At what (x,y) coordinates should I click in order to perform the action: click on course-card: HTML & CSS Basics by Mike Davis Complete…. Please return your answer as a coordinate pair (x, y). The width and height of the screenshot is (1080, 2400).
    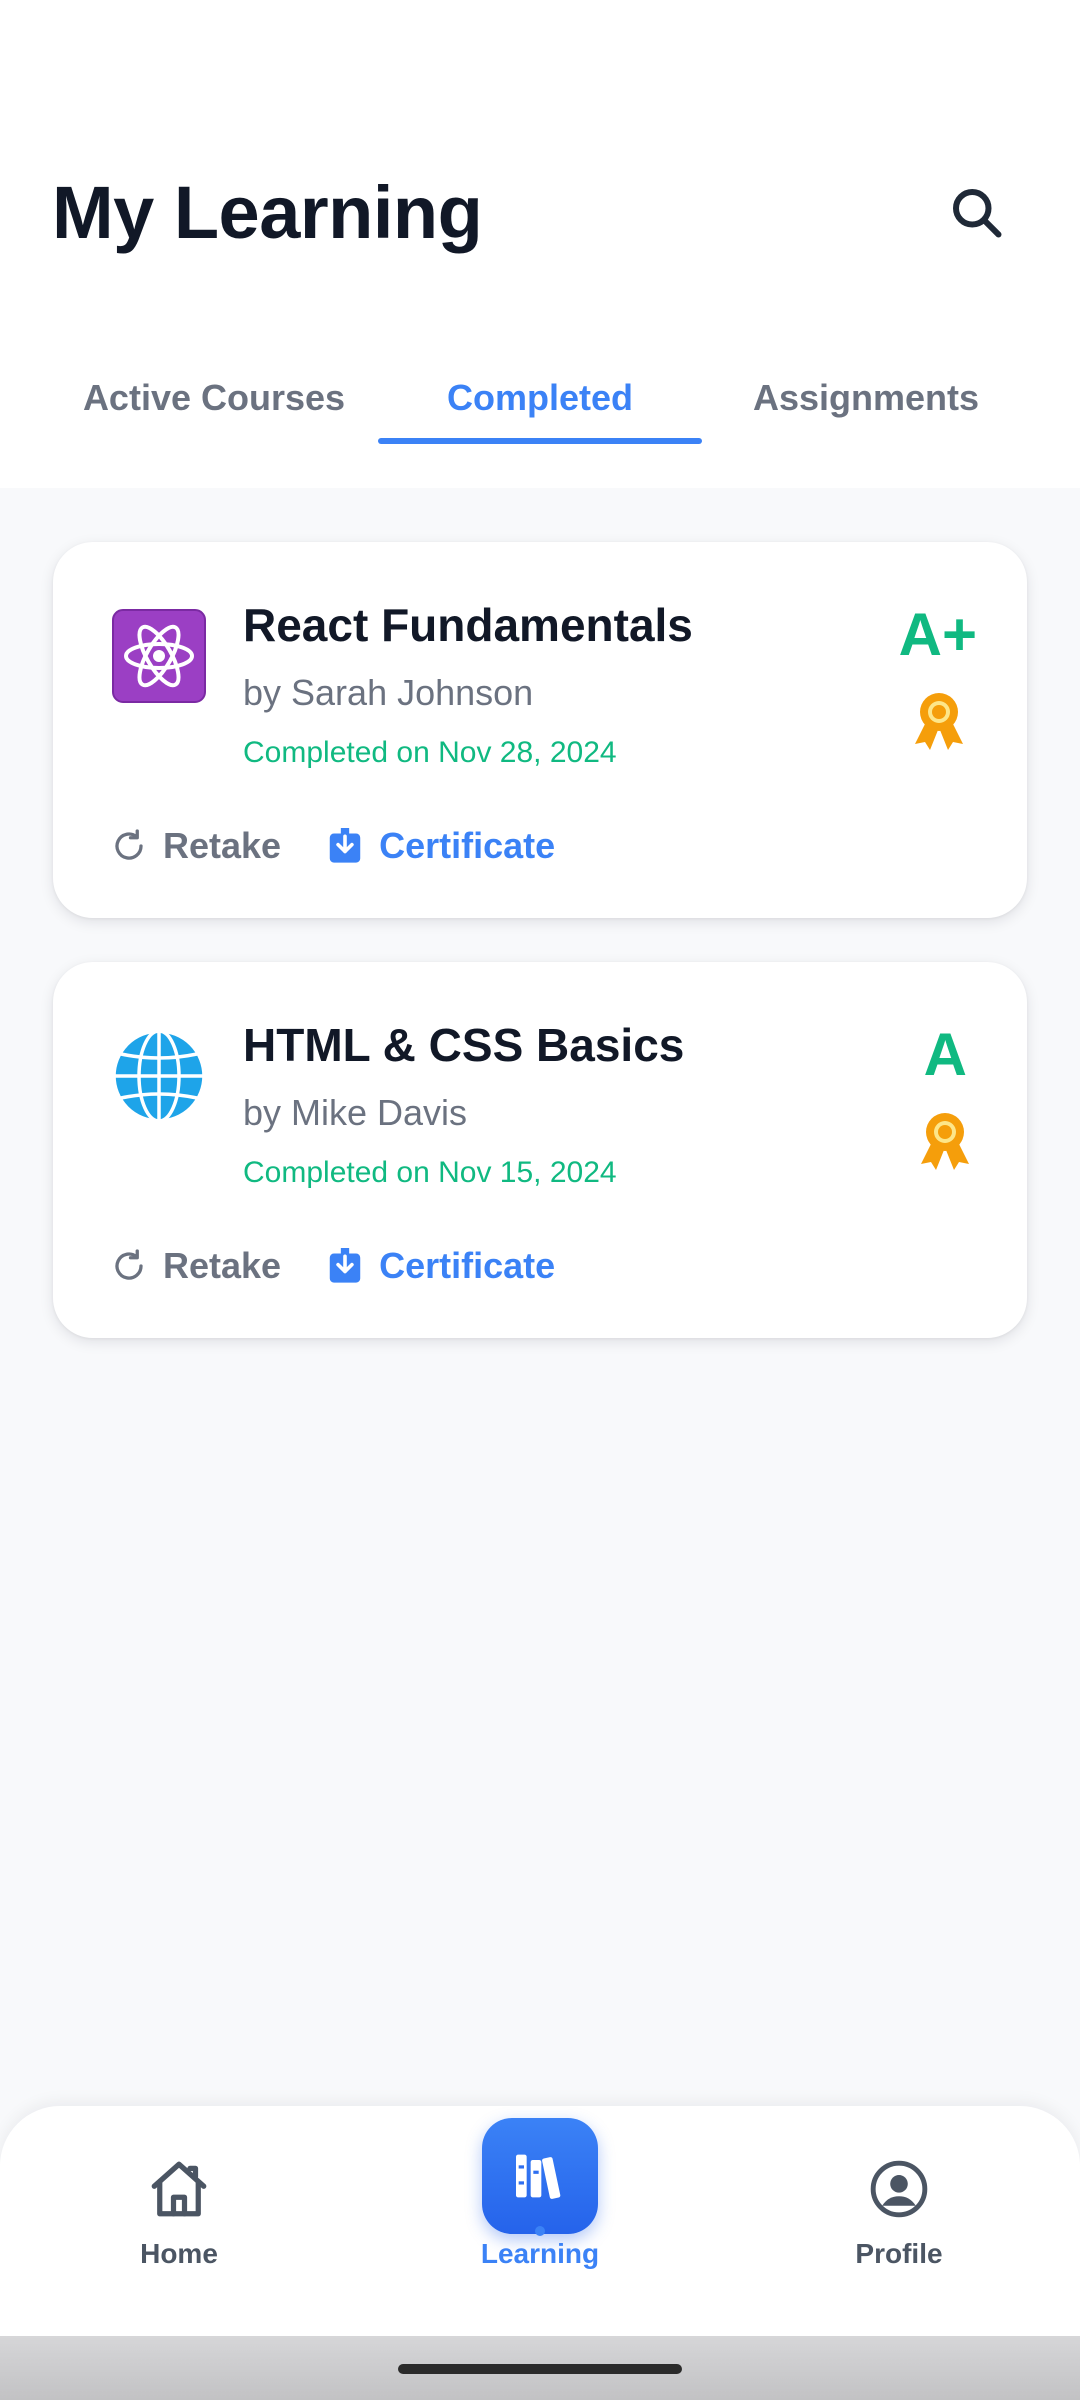
    Looking at the image, I should click on (540, 1150).